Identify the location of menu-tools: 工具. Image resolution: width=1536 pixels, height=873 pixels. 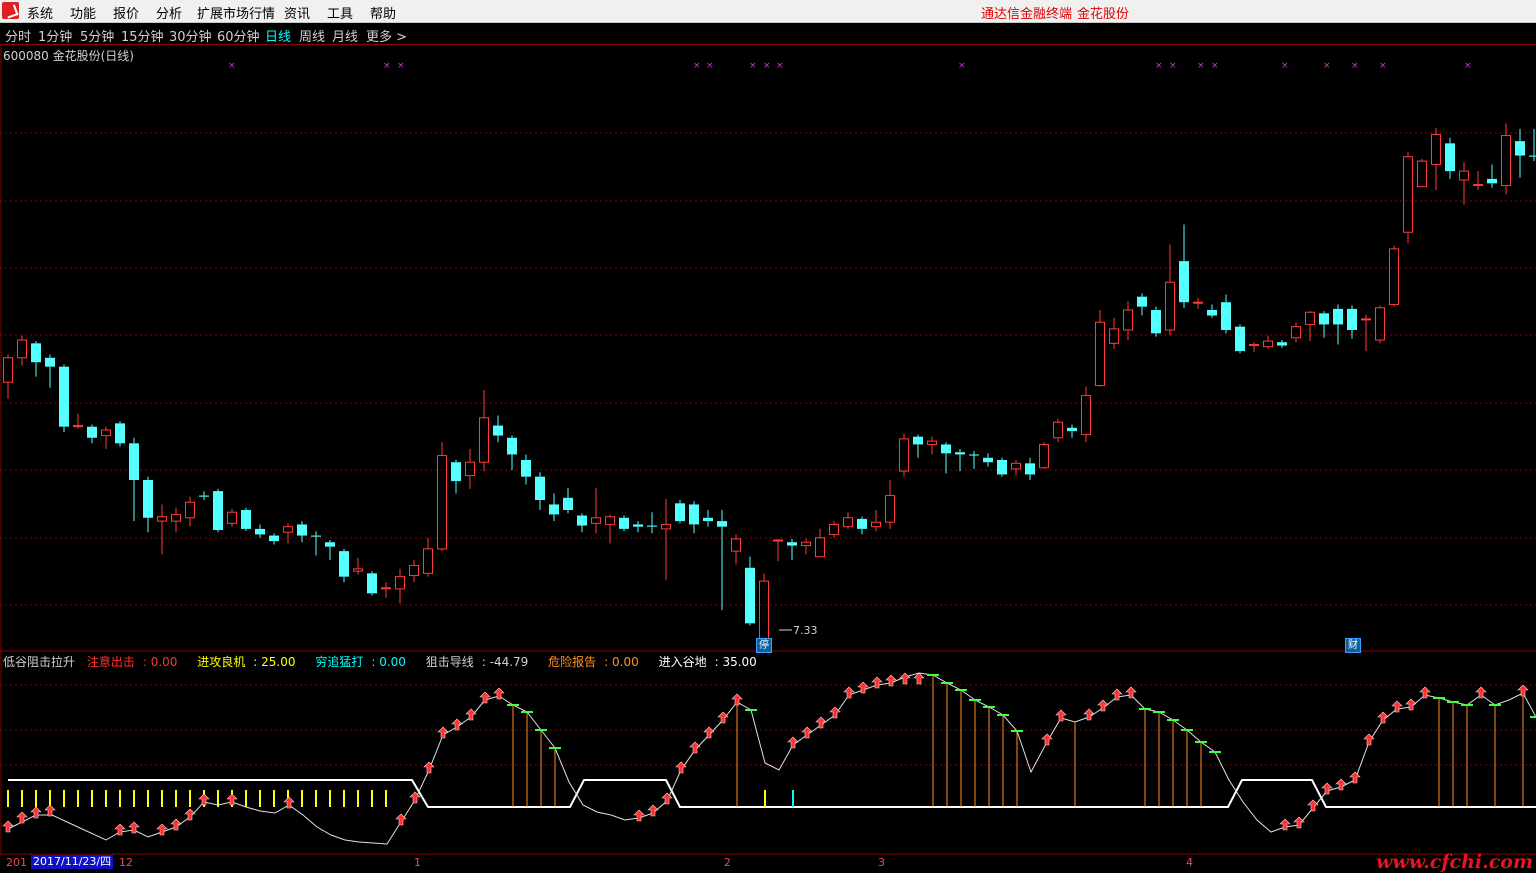
(340, 12).